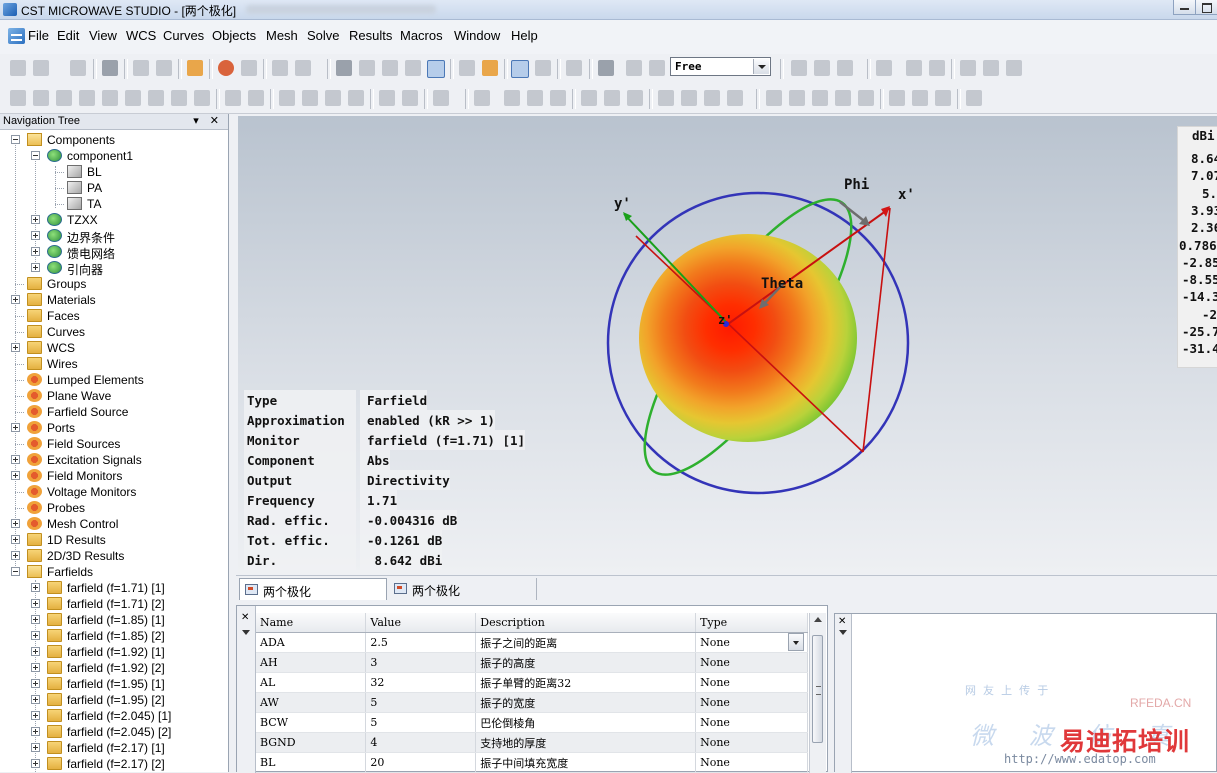 This screenshot has height=773, width=1217. I want to click on sphere-icon, so click(41, 98).